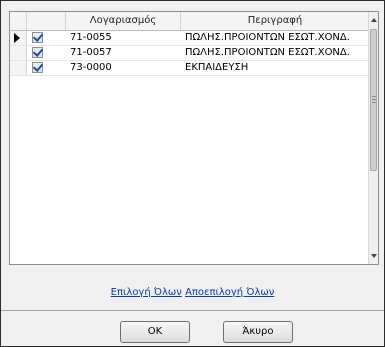 The width and height of the screenshot is (385, 347). I want to click on scroll-down-icon, so click(374, 256).